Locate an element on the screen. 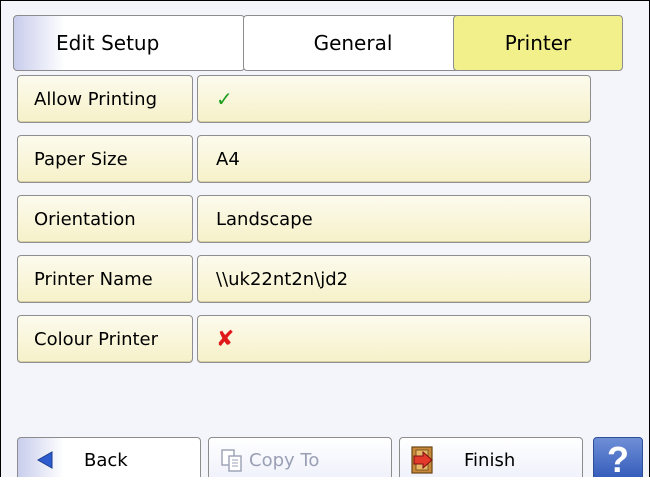 This screenshot has height=489, width=650. crumb-general-label: General is located at coordinates (353, 43).